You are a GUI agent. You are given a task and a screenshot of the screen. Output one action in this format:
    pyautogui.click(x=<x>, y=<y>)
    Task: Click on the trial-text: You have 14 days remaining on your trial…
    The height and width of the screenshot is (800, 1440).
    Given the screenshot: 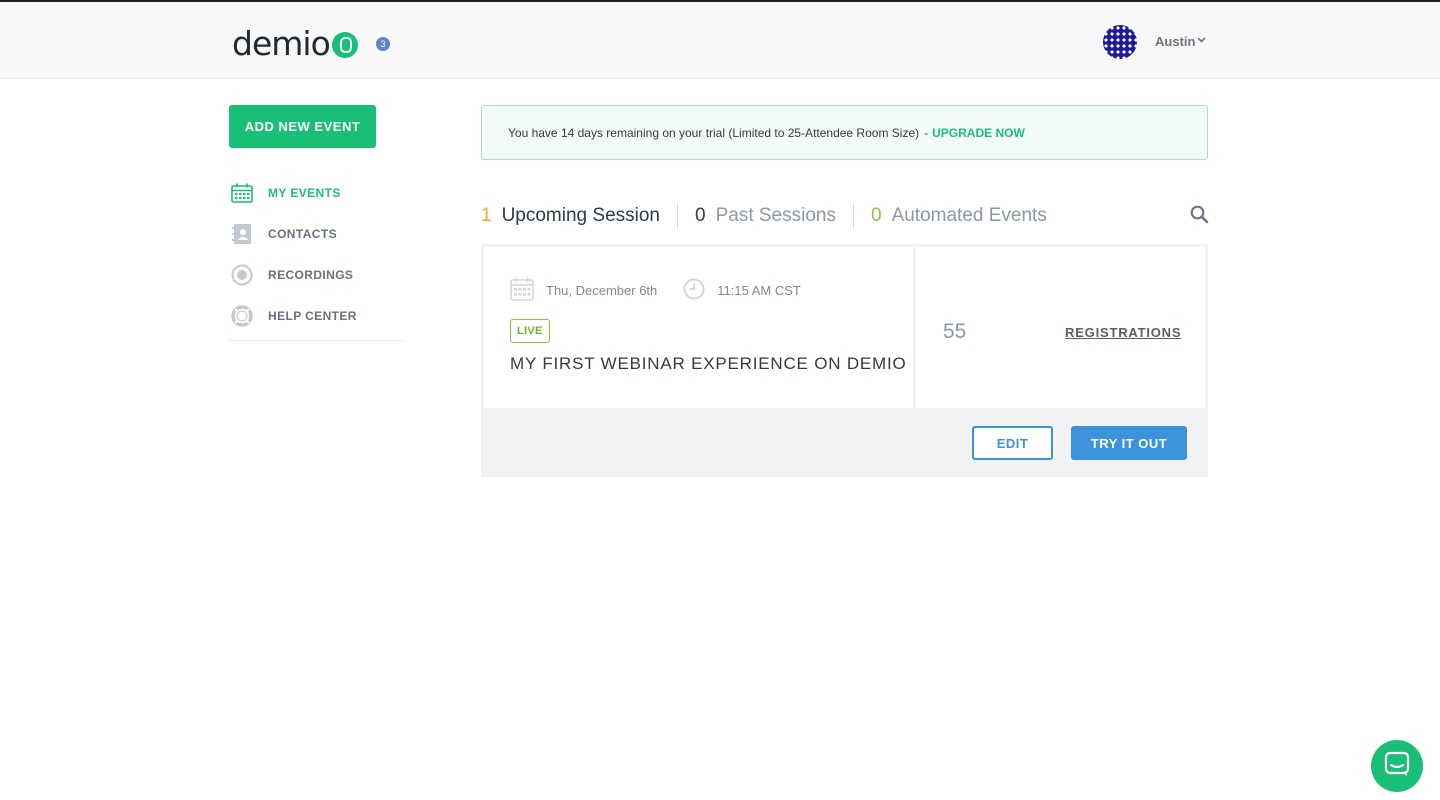 What is the action you would take?
    pyautogui.click(x=714, y=132)
    